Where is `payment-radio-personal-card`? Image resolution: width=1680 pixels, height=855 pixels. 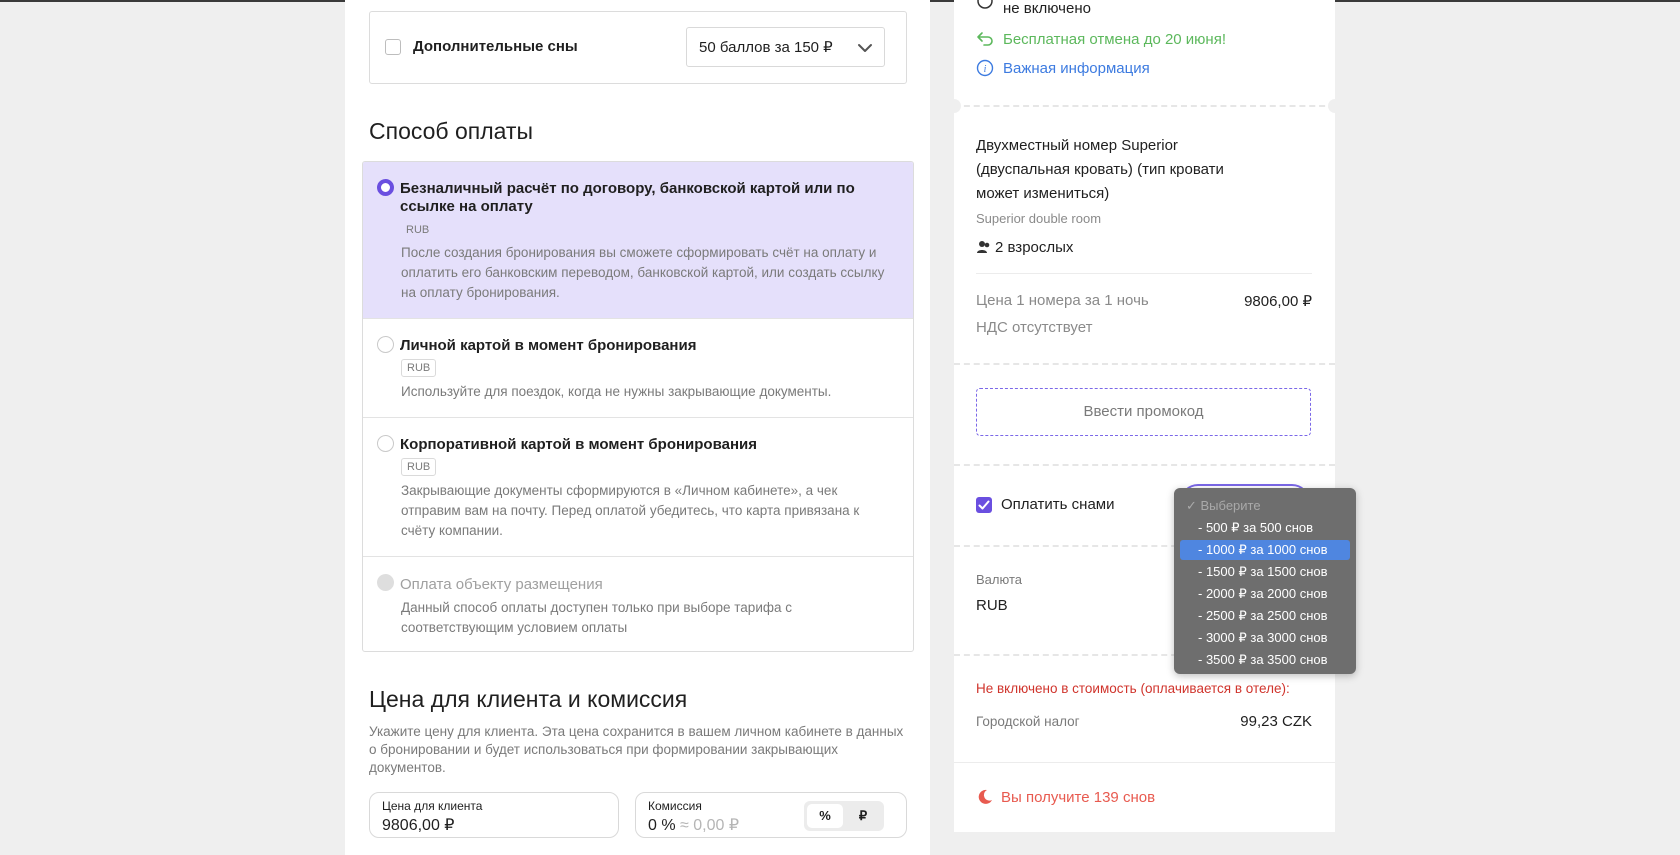
payment-radio-personal-card is located at coordinates (385, 344).